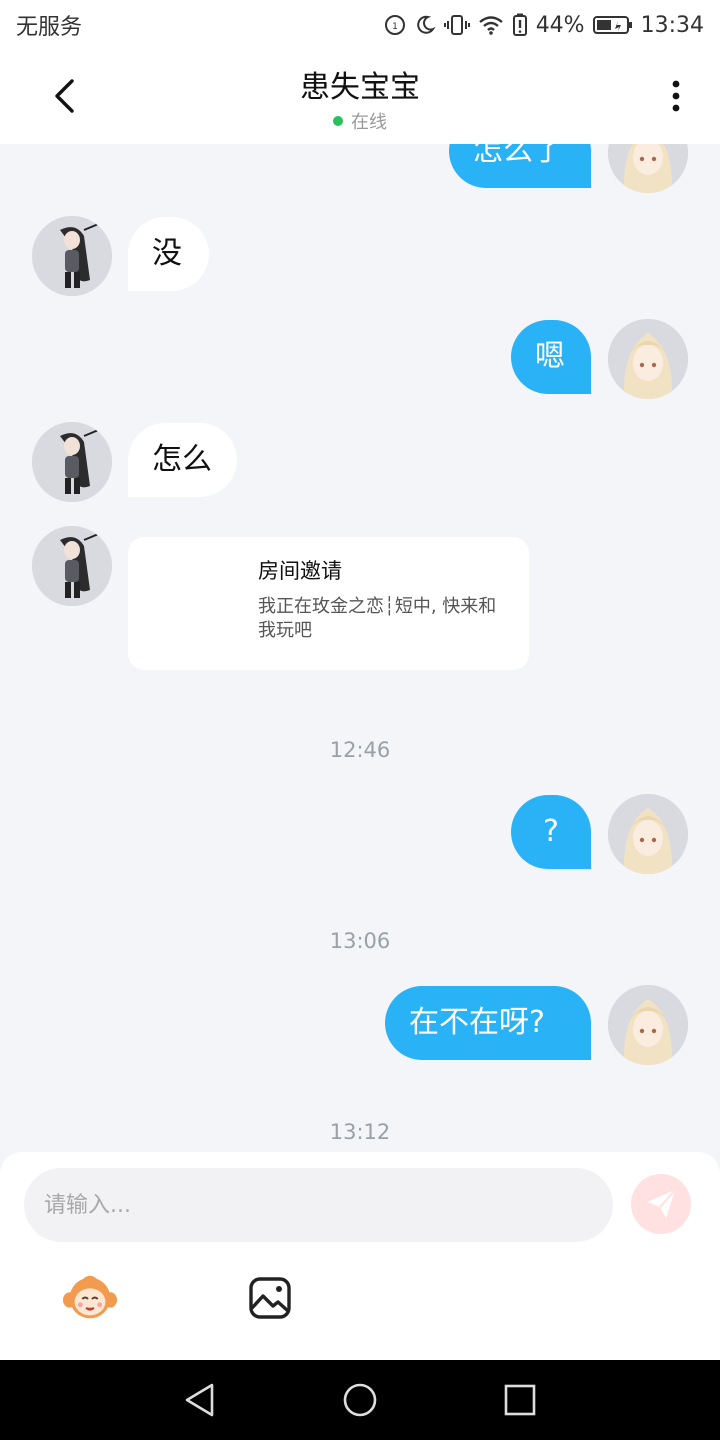  I want to click on image-icon, so click(270, 1298).